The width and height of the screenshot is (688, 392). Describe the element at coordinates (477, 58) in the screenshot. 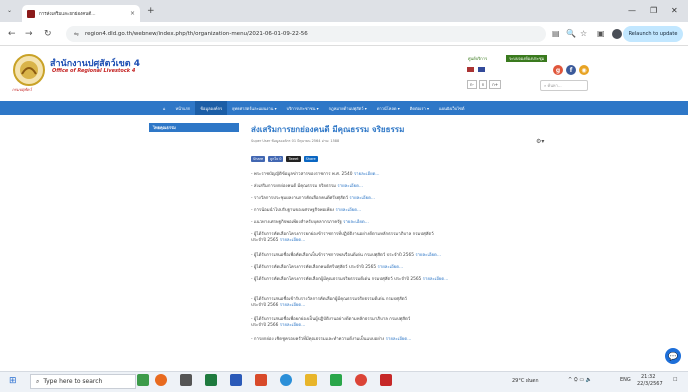

I see `service-center-link: ศูนย์บริการ` at that location.